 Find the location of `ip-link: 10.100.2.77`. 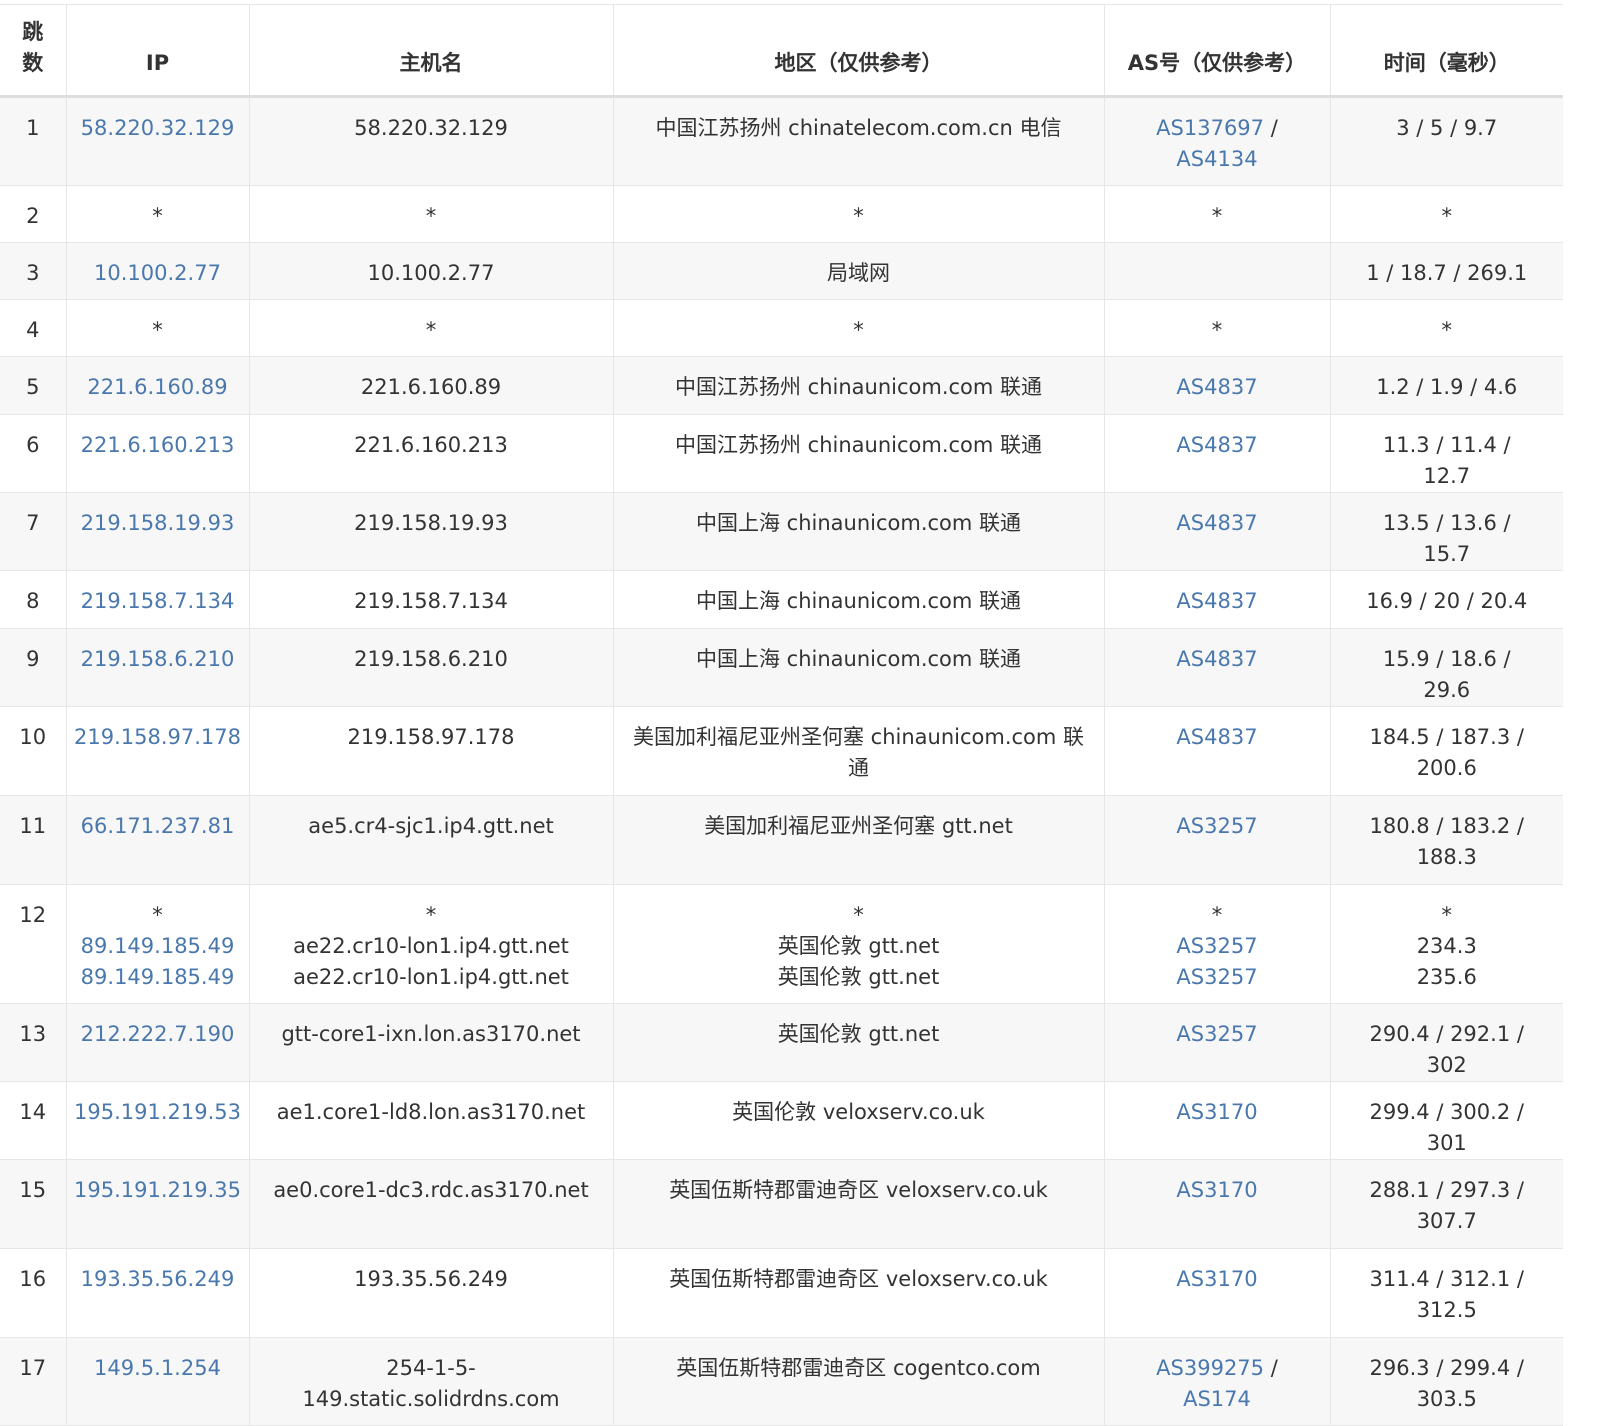

ip-link: 10.100.2.77 is located at coordinates (158, 273).